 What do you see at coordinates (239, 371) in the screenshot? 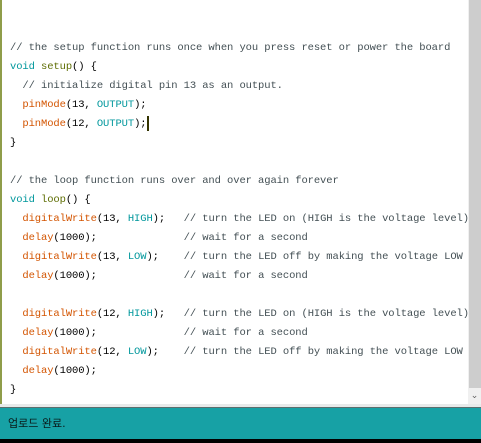
I see `code-line: delay(1000);` at bounding box center [239, 371].